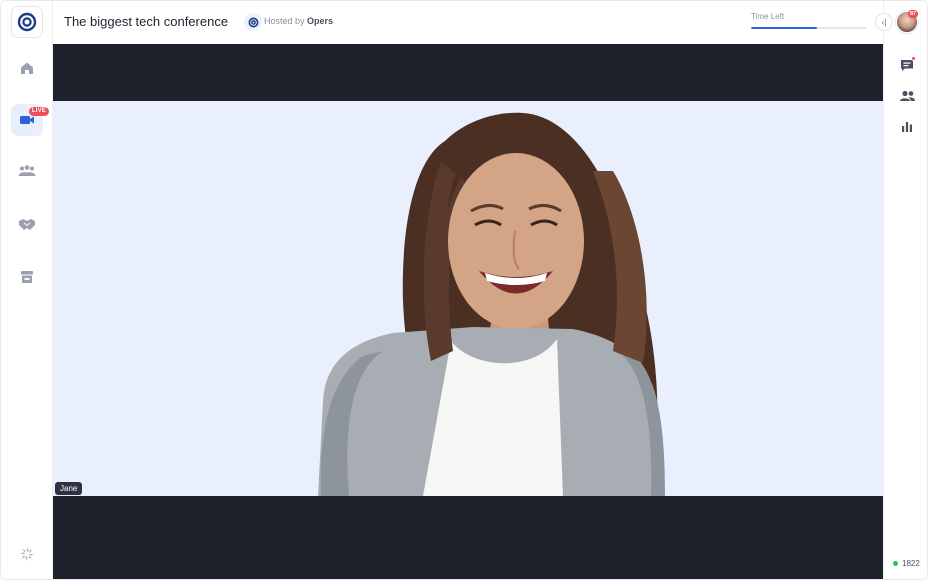 Image resolution: width=928 pixels, height=580 pixels. I want to click on event-title: The biggest tech conference, so click(146, 21).